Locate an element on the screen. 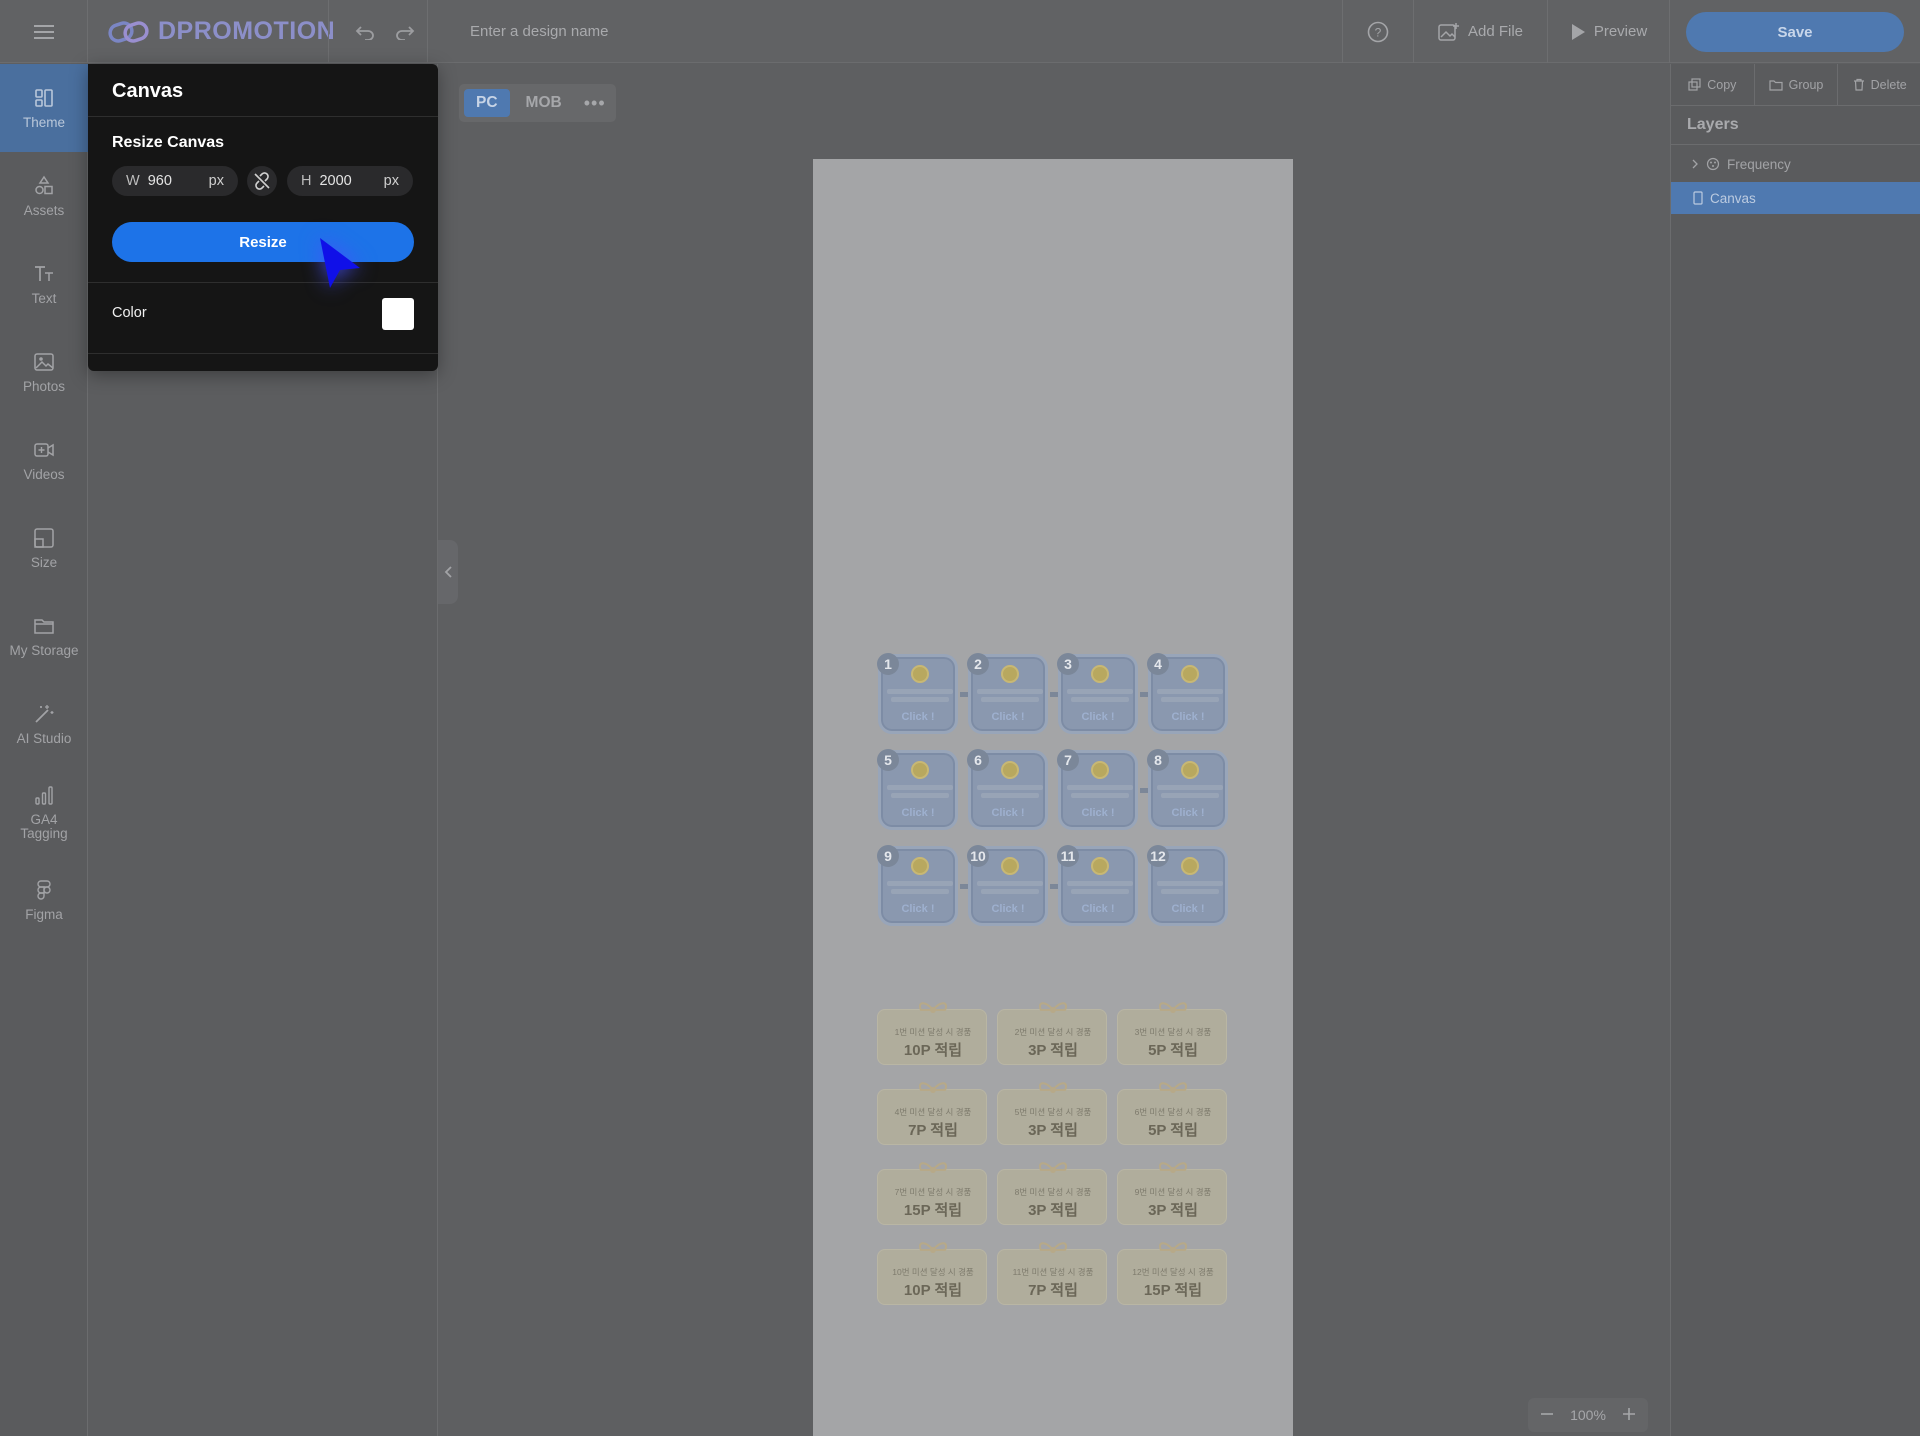  reward-caption: 6번 미션 달성 시 경품 is located at coordinates (1173, 1112).